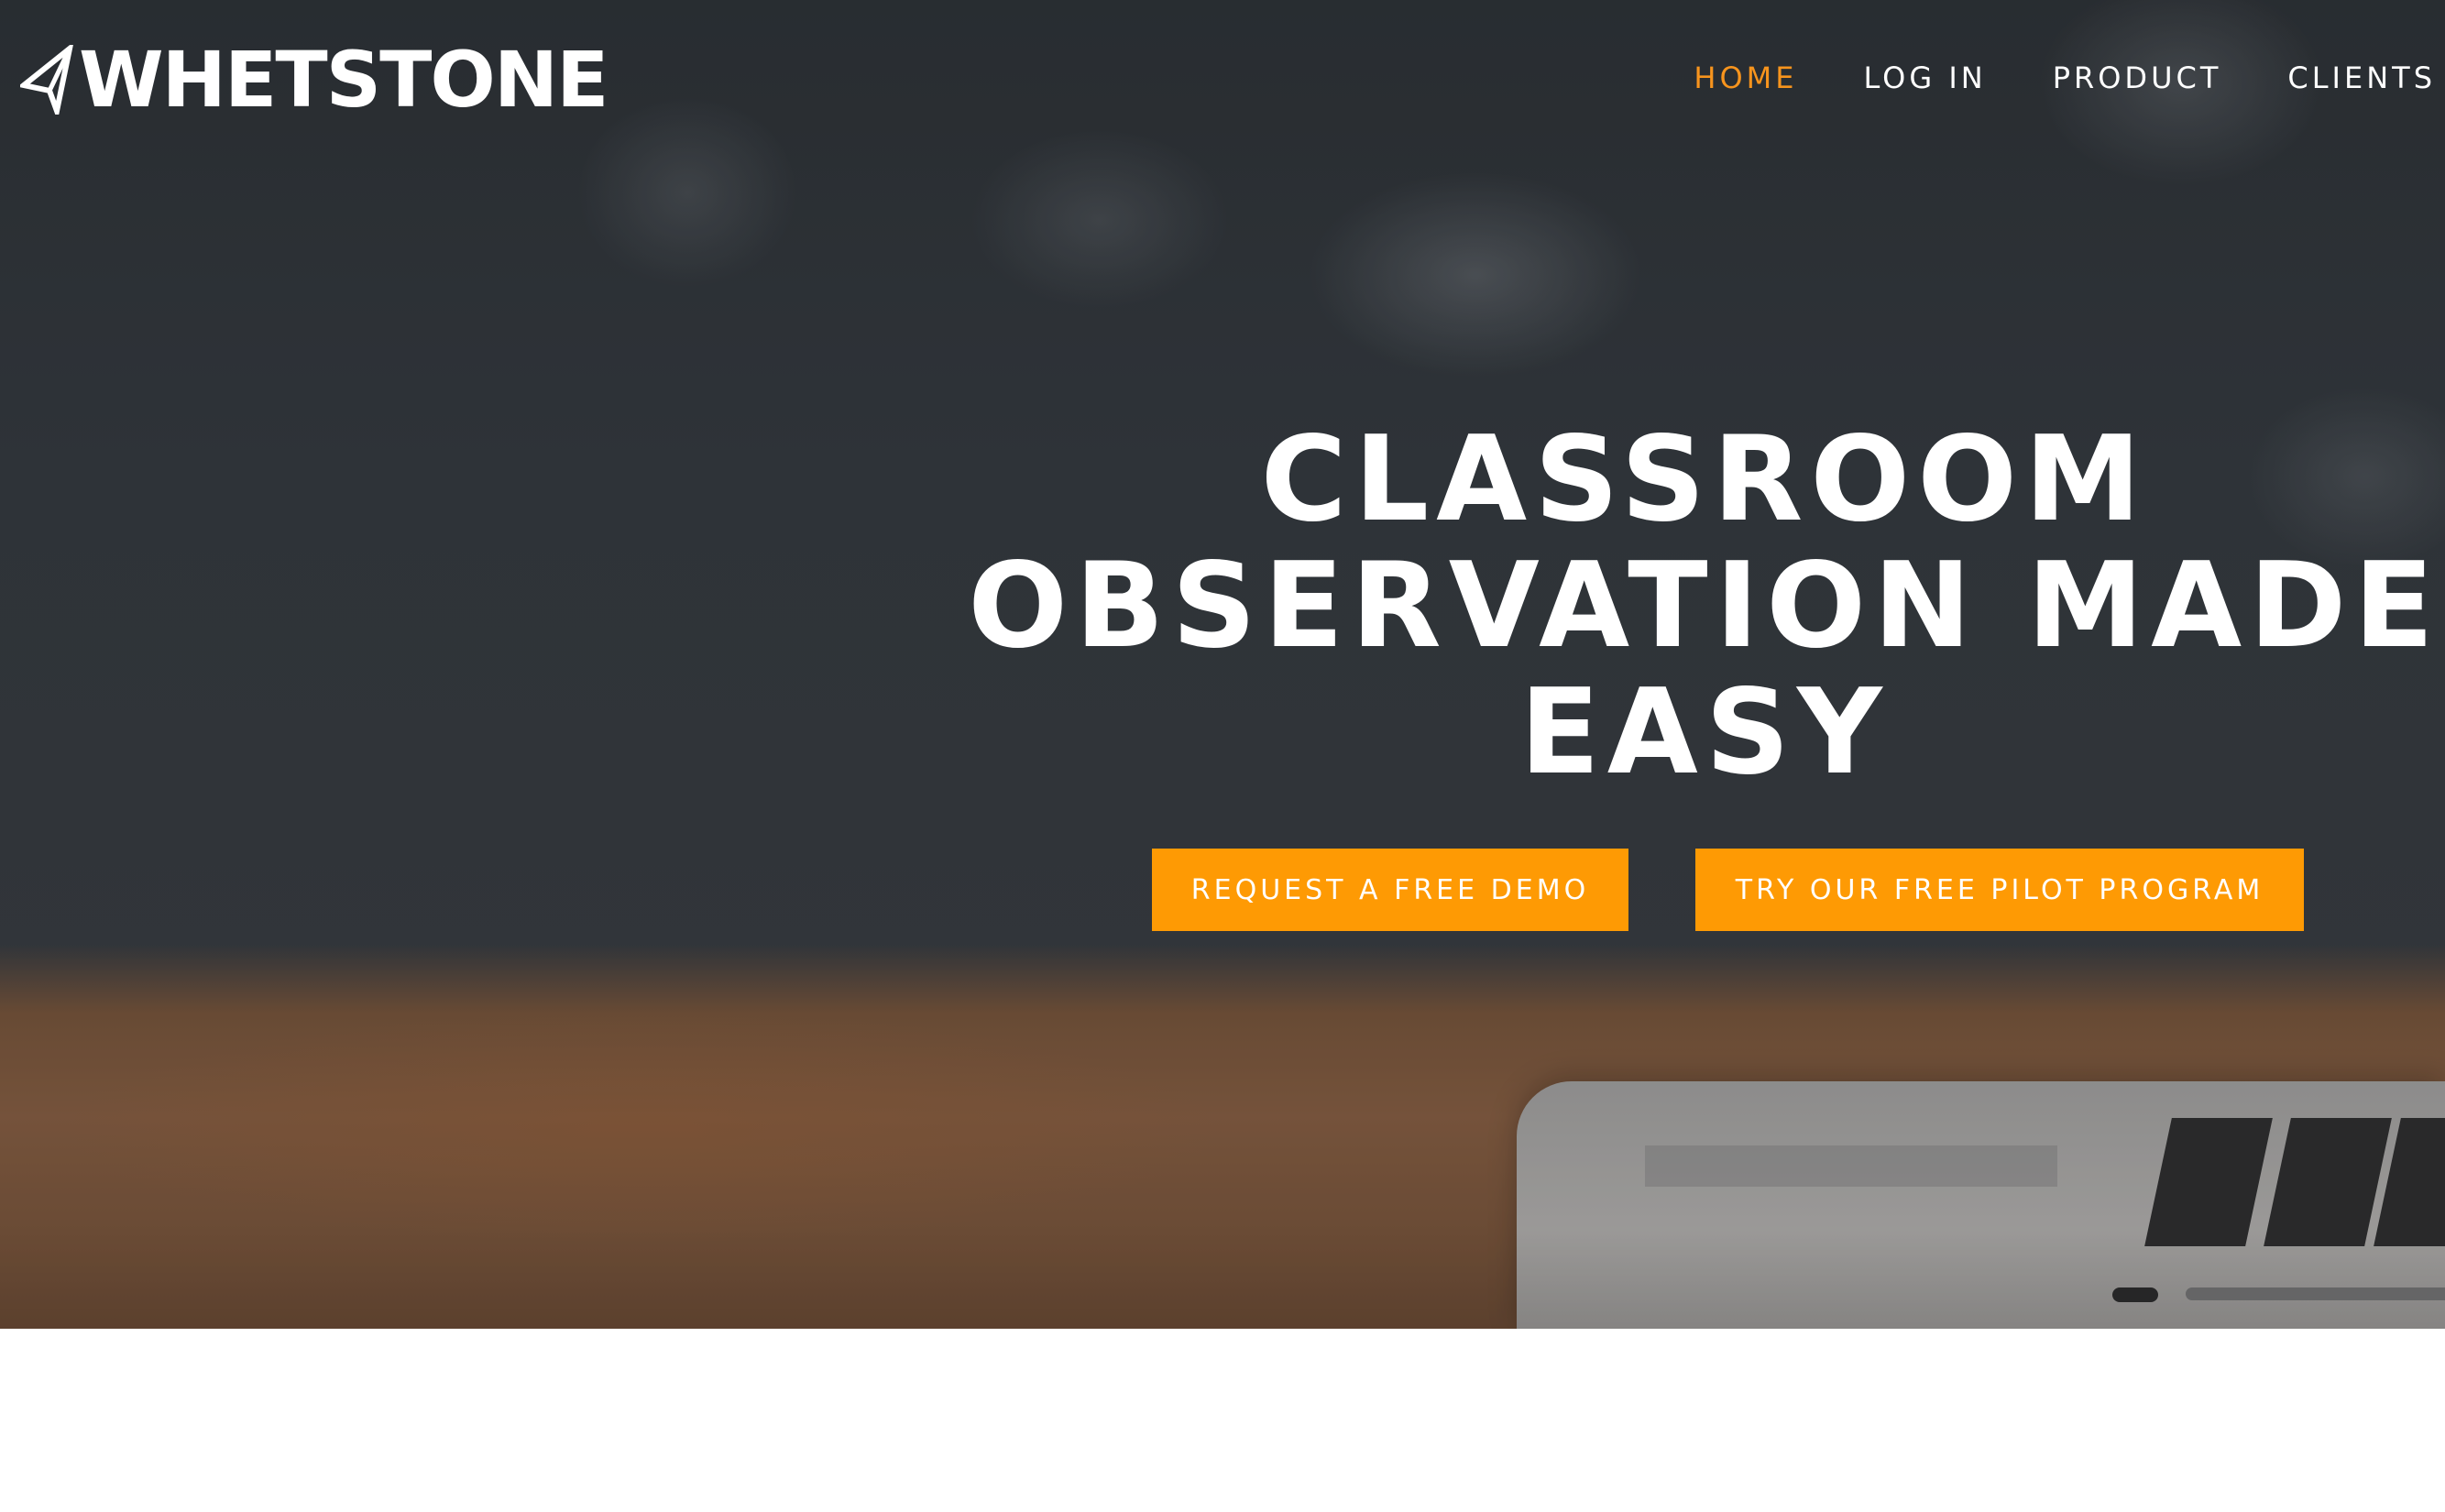 This screenshot has height=1512, width=2445. What do you see at coordinates (1222, 1420) in the screenshot?
I see `content-section` at bounding box center [1222, 1420].